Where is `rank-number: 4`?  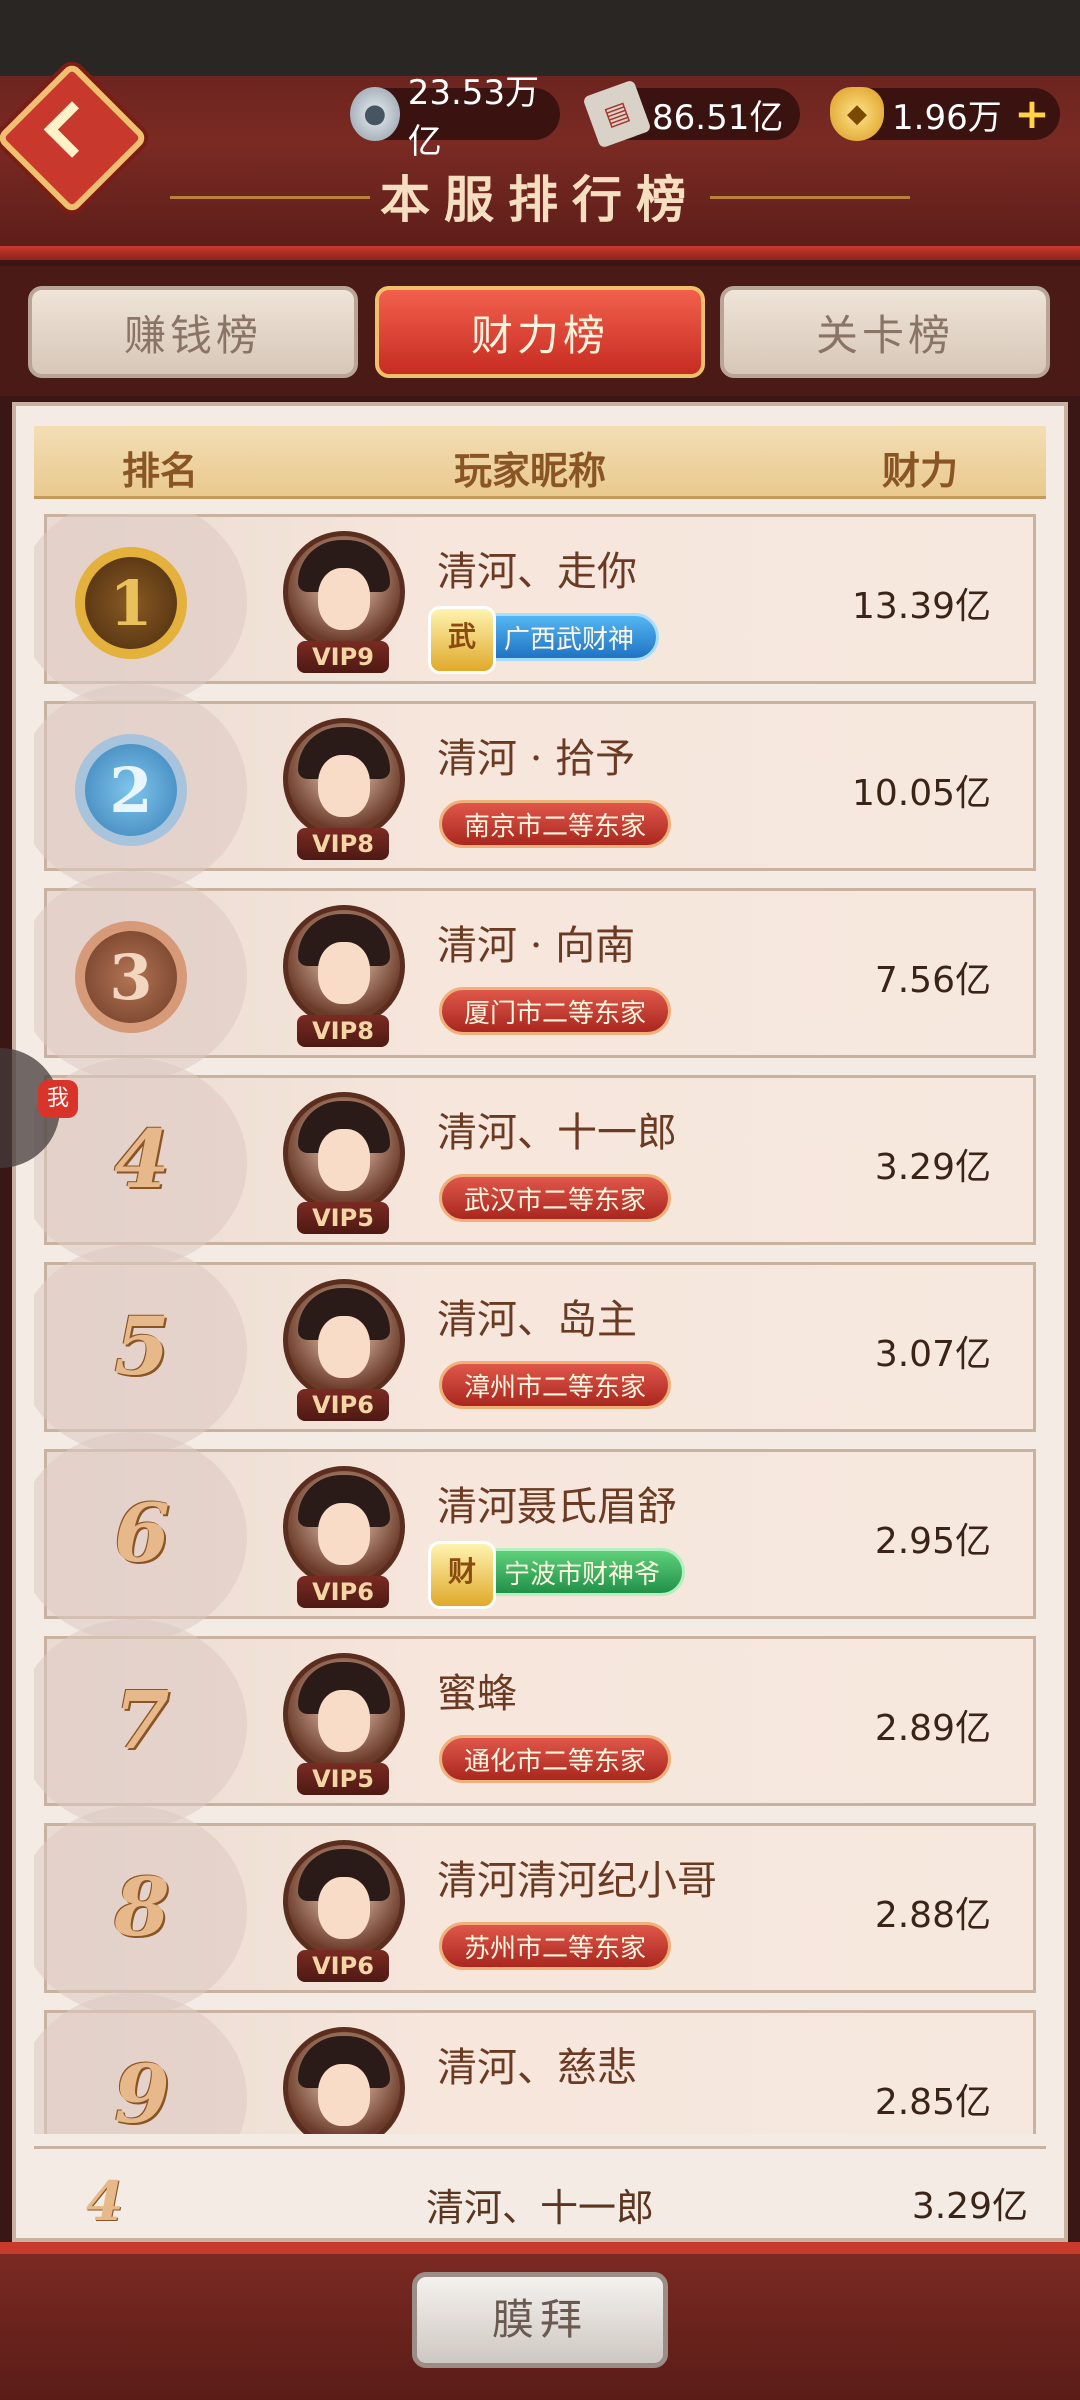
rank-number: 4 is located at coordinates (142, 1159).